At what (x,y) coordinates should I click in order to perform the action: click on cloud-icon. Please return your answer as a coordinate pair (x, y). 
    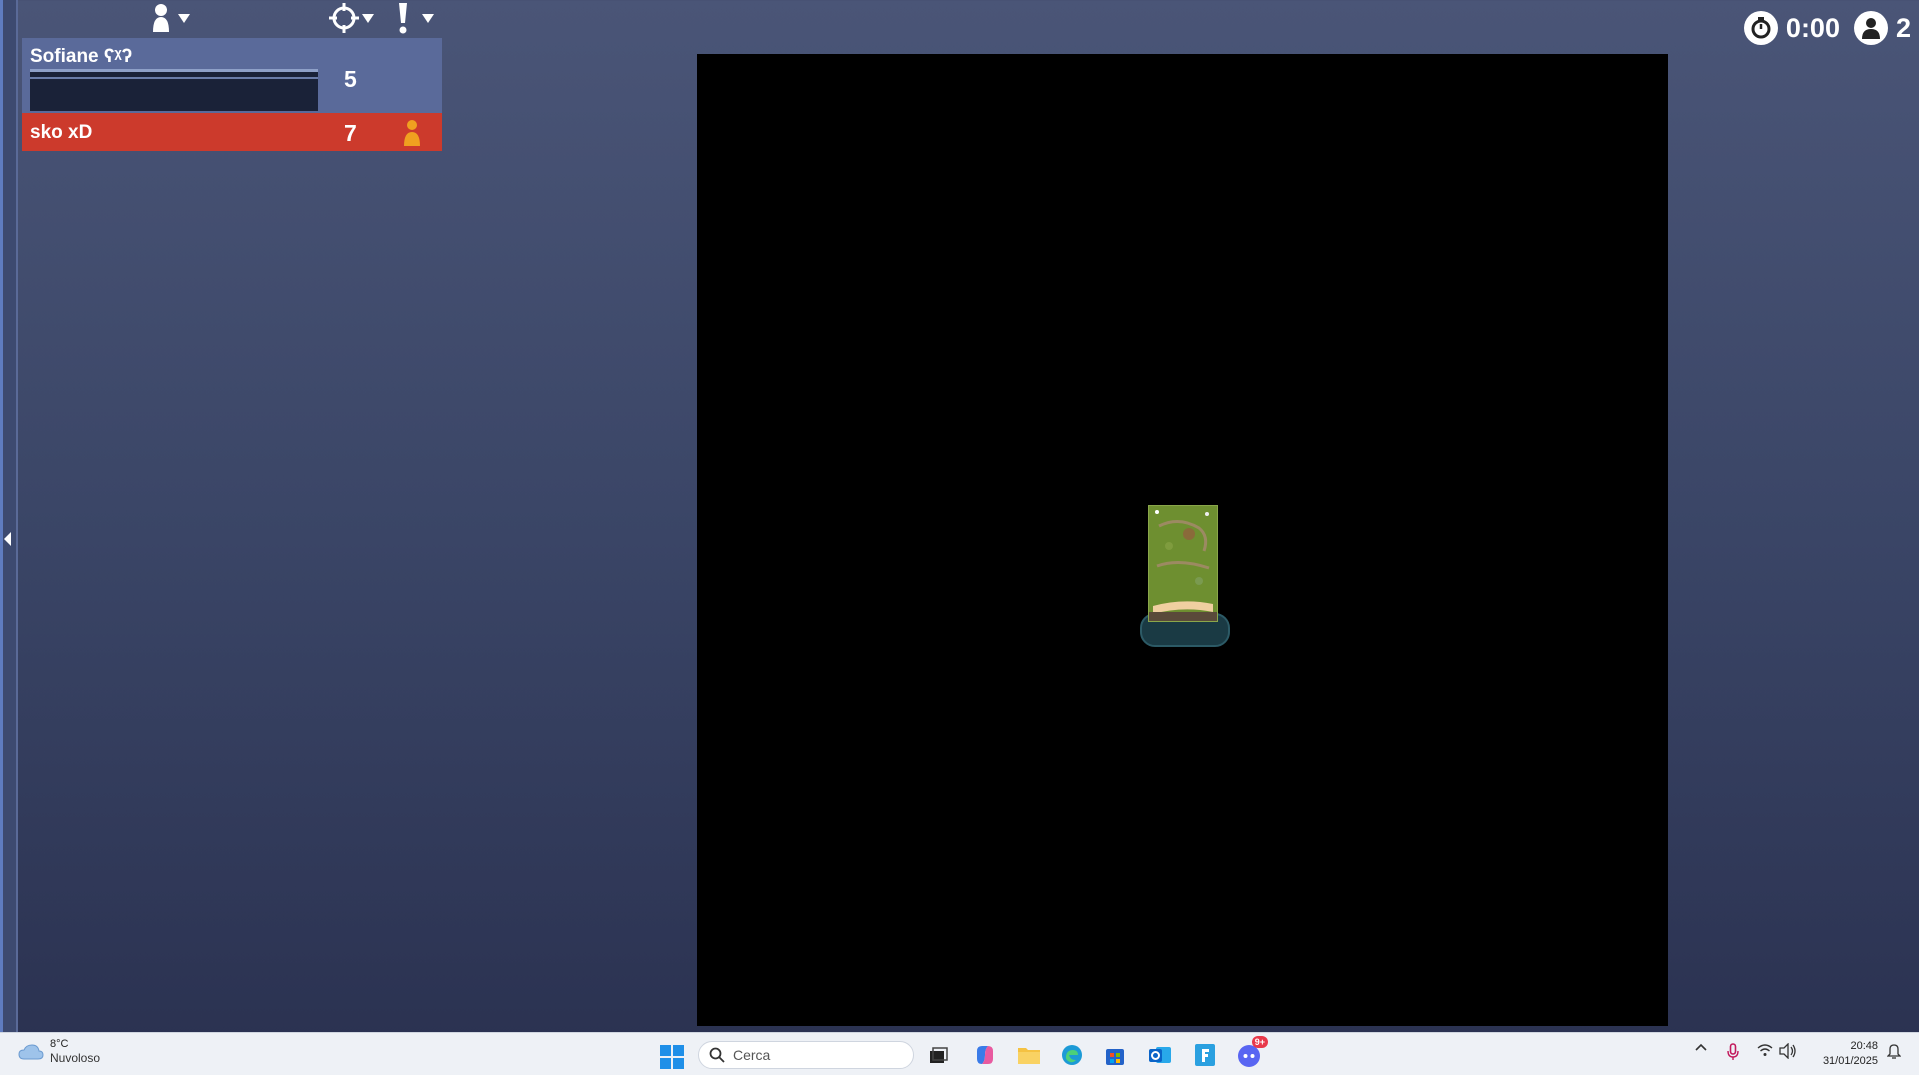
    Looking at the image, I should click on (31, 1051).